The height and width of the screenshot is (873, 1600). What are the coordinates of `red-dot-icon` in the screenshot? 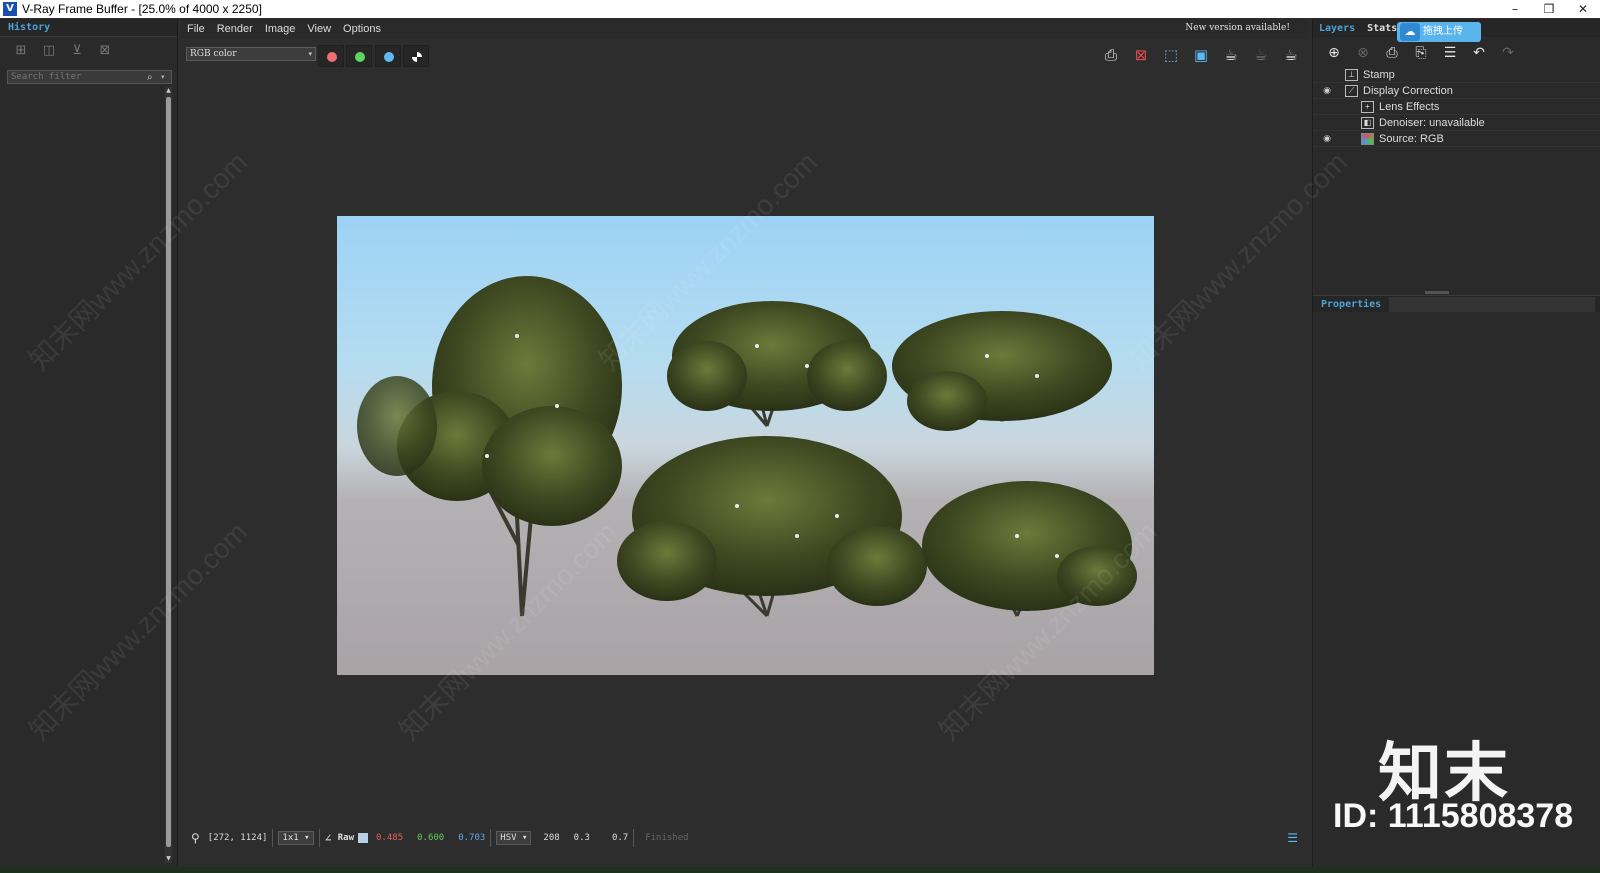 It's located at (332, 57).